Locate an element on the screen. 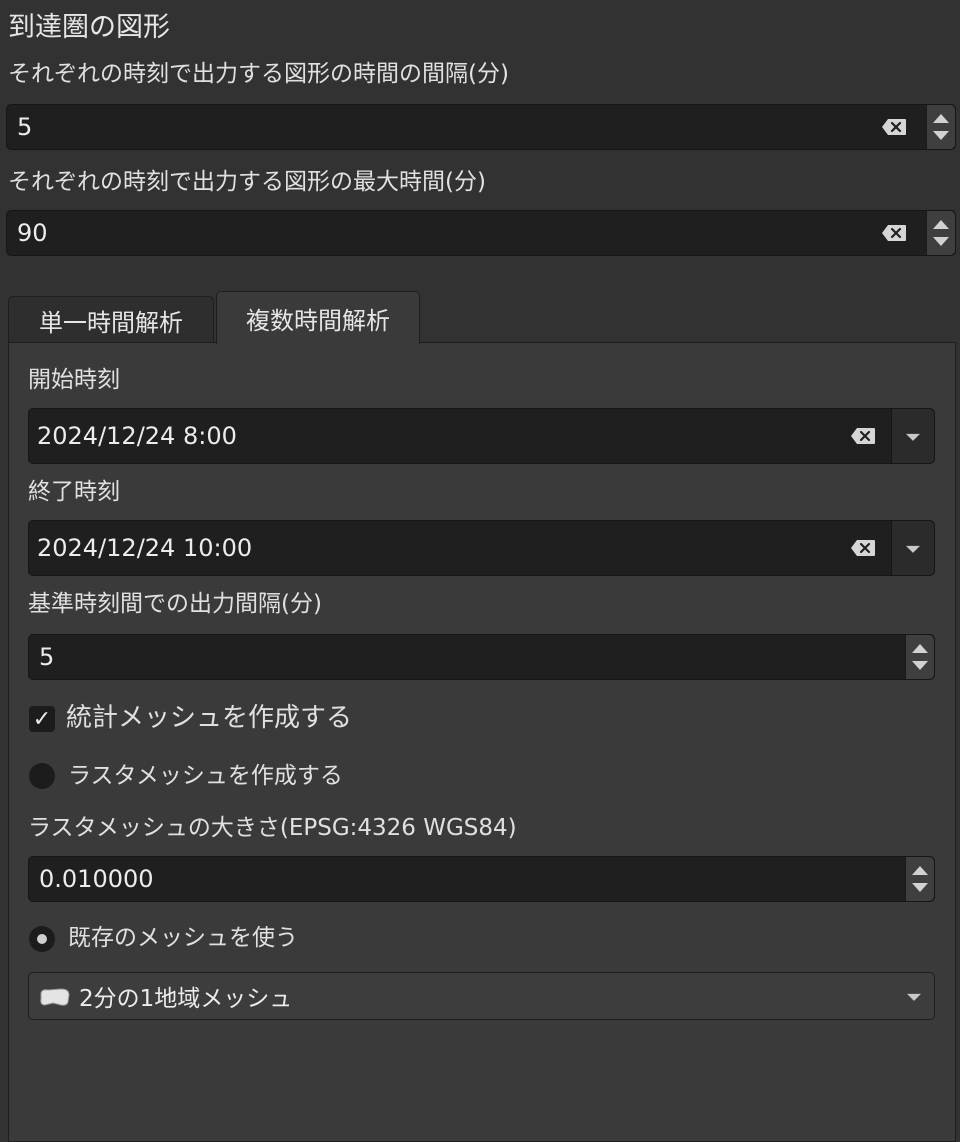 The image size is (960, 1142). end-time-value: 2024/12/24 10:00 is located at coordinates (144, 548).